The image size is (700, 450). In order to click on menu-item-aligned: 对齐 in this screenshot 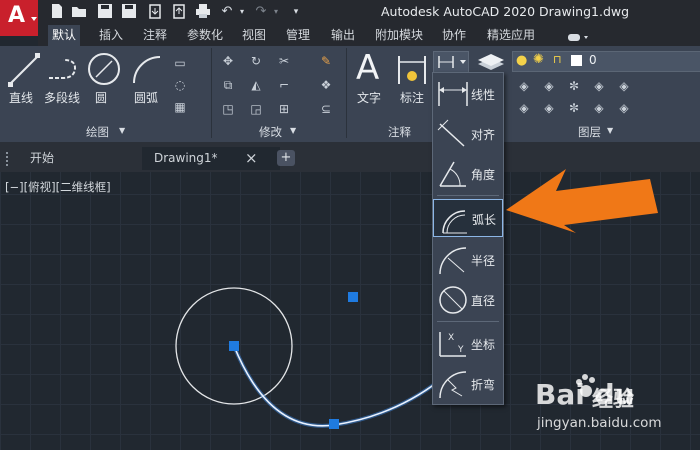, I will do `click(468, 134)`.